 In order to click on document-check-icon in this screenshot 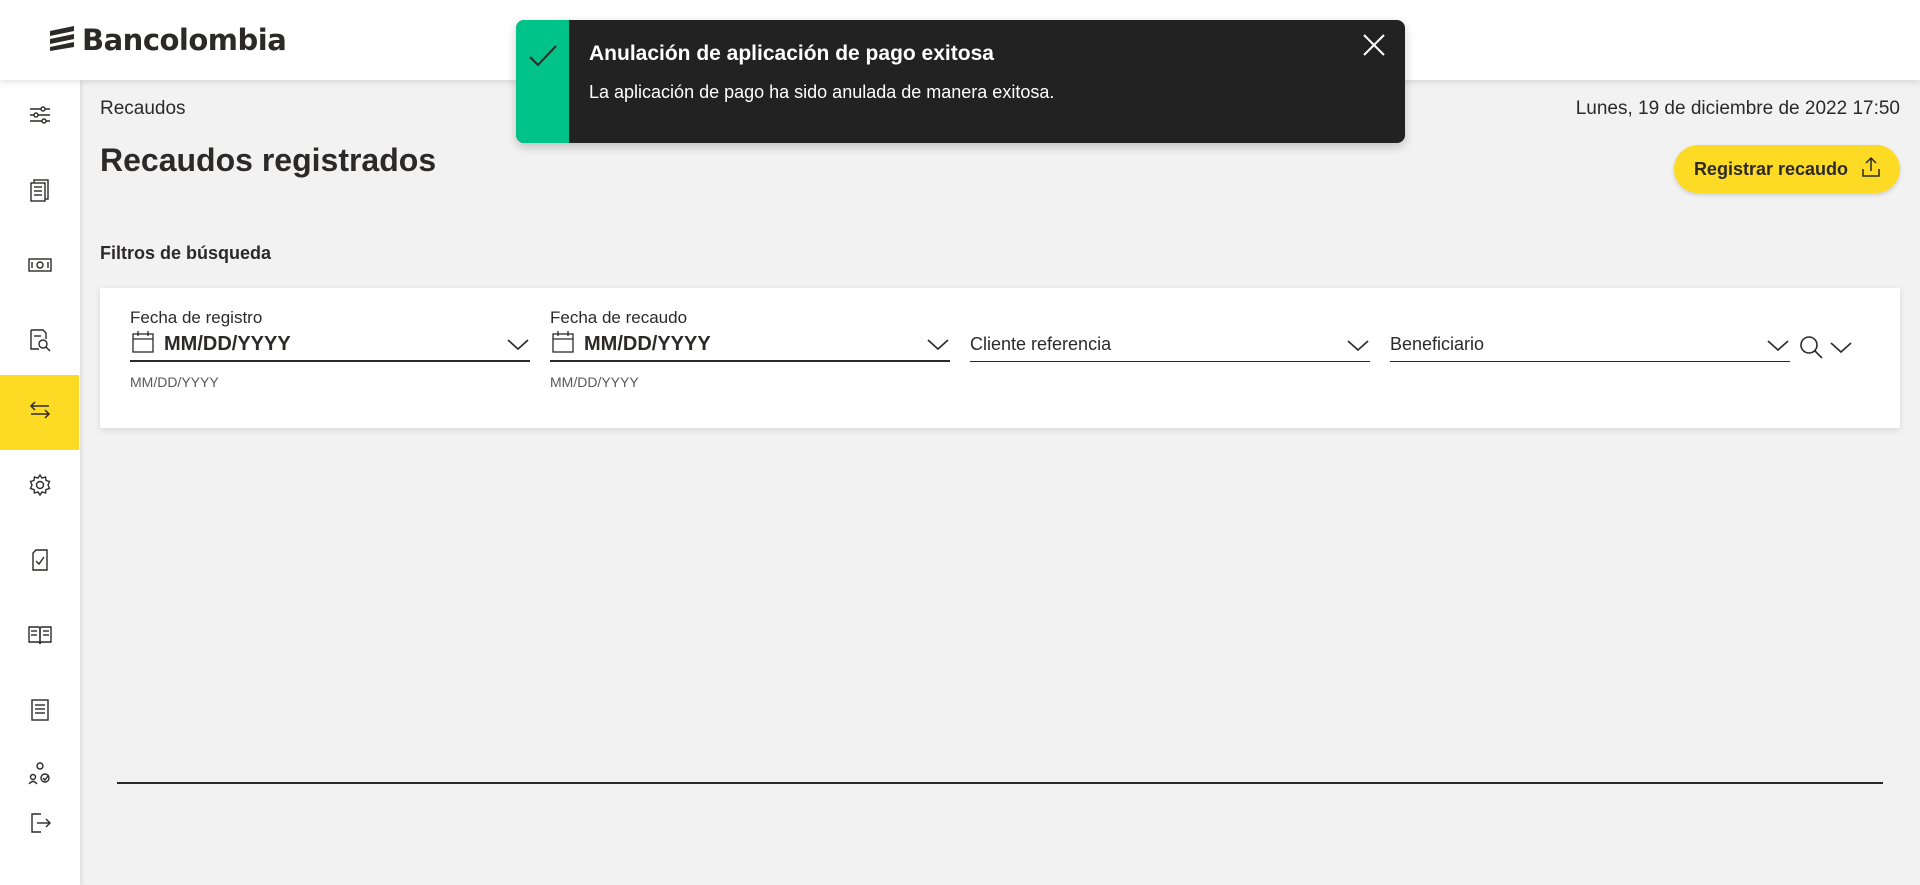, I will do `click(40, 562)`.